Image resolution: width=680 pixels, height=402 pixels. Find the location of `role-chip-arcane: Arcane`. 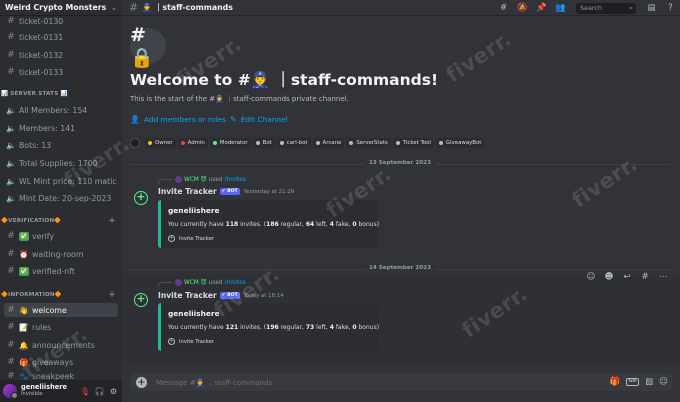

role-chip-arcane: Arcane is located at coordinates (328, 143).